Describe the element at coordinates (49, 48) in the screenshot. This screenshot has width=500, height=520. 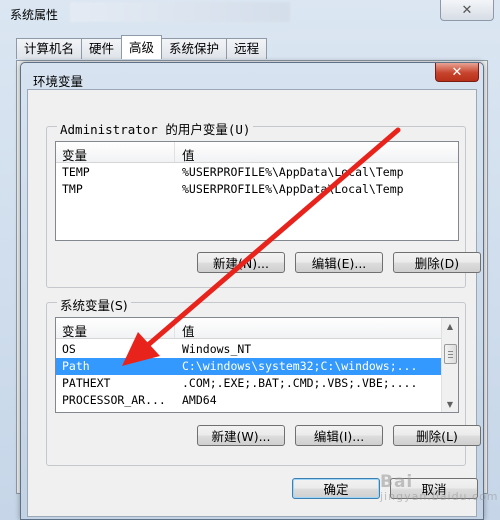
I see `tab-computer-name: 计算机名` at that location.